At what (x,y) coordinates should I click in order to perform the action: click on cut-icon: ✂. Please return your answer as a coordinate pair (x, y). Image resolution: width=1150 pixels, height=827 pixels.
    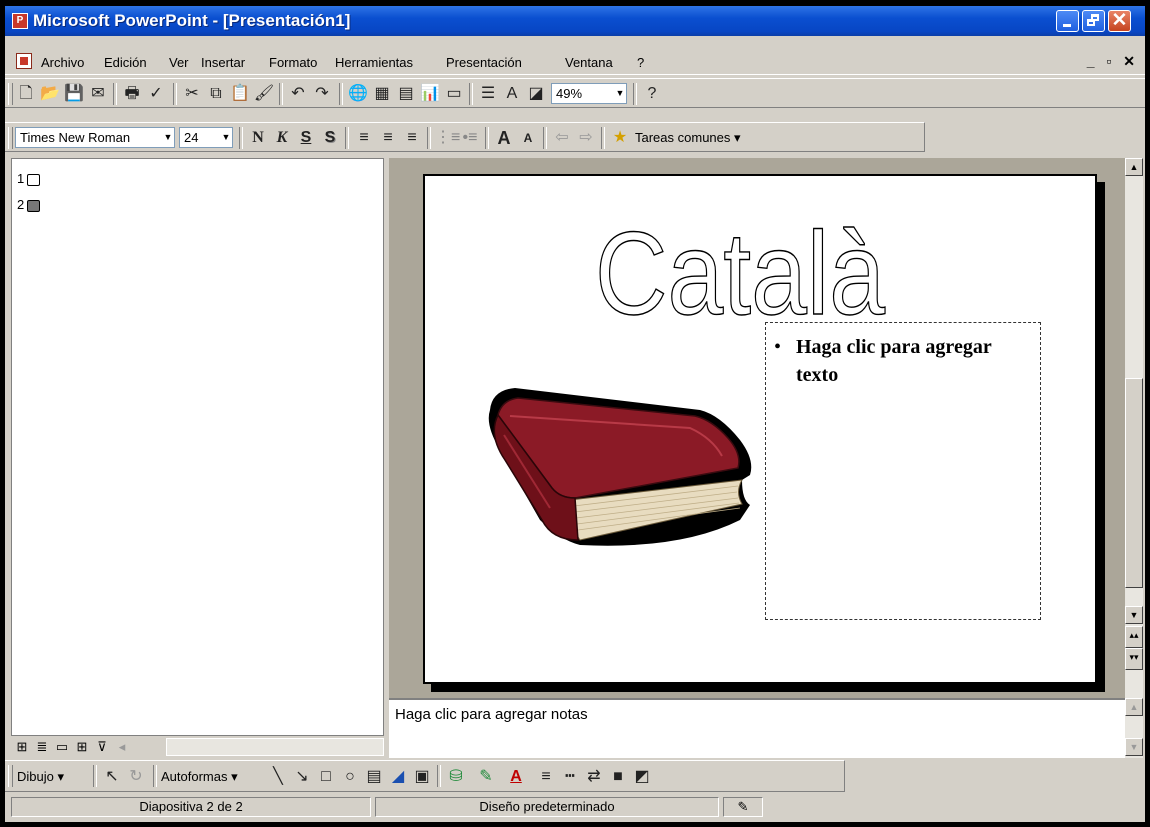
    Looking at the image, I should click on (192, 94).